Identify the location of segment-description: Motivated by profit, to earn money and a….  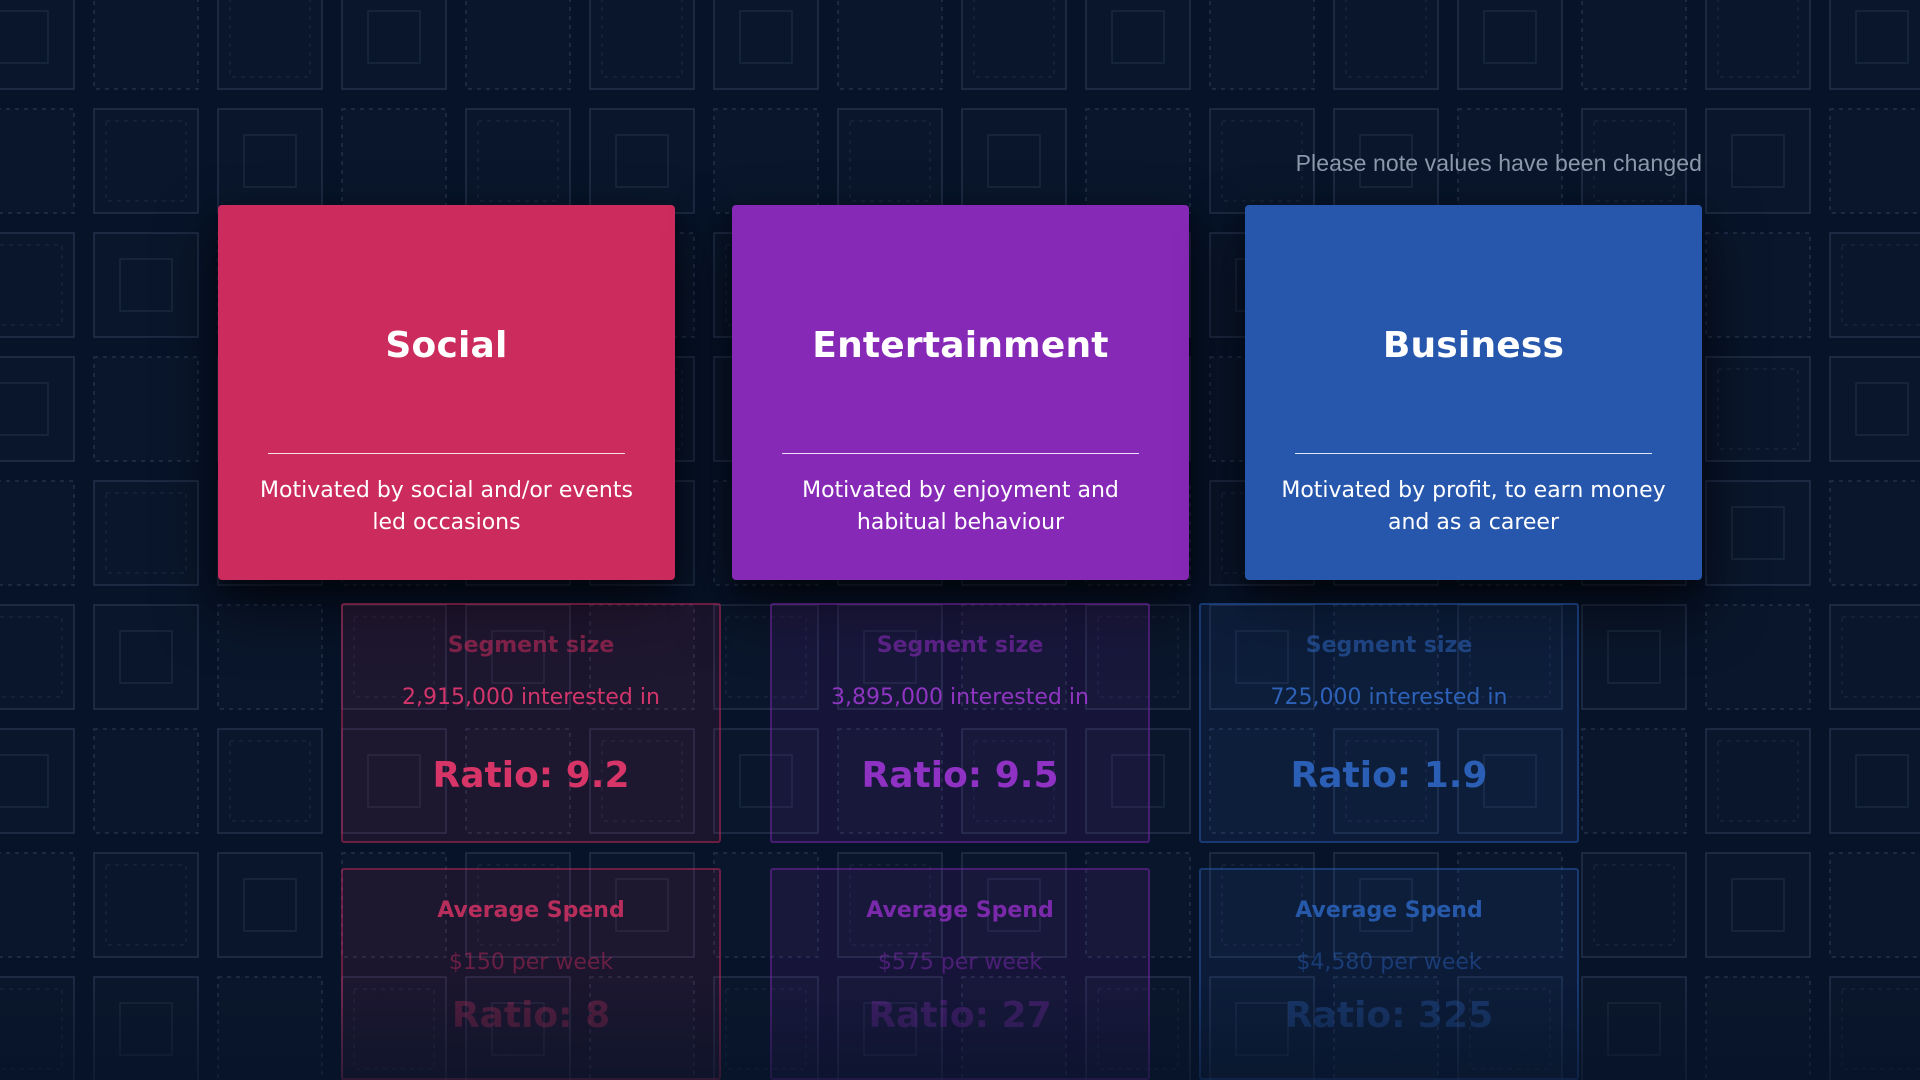
(1473, 506).